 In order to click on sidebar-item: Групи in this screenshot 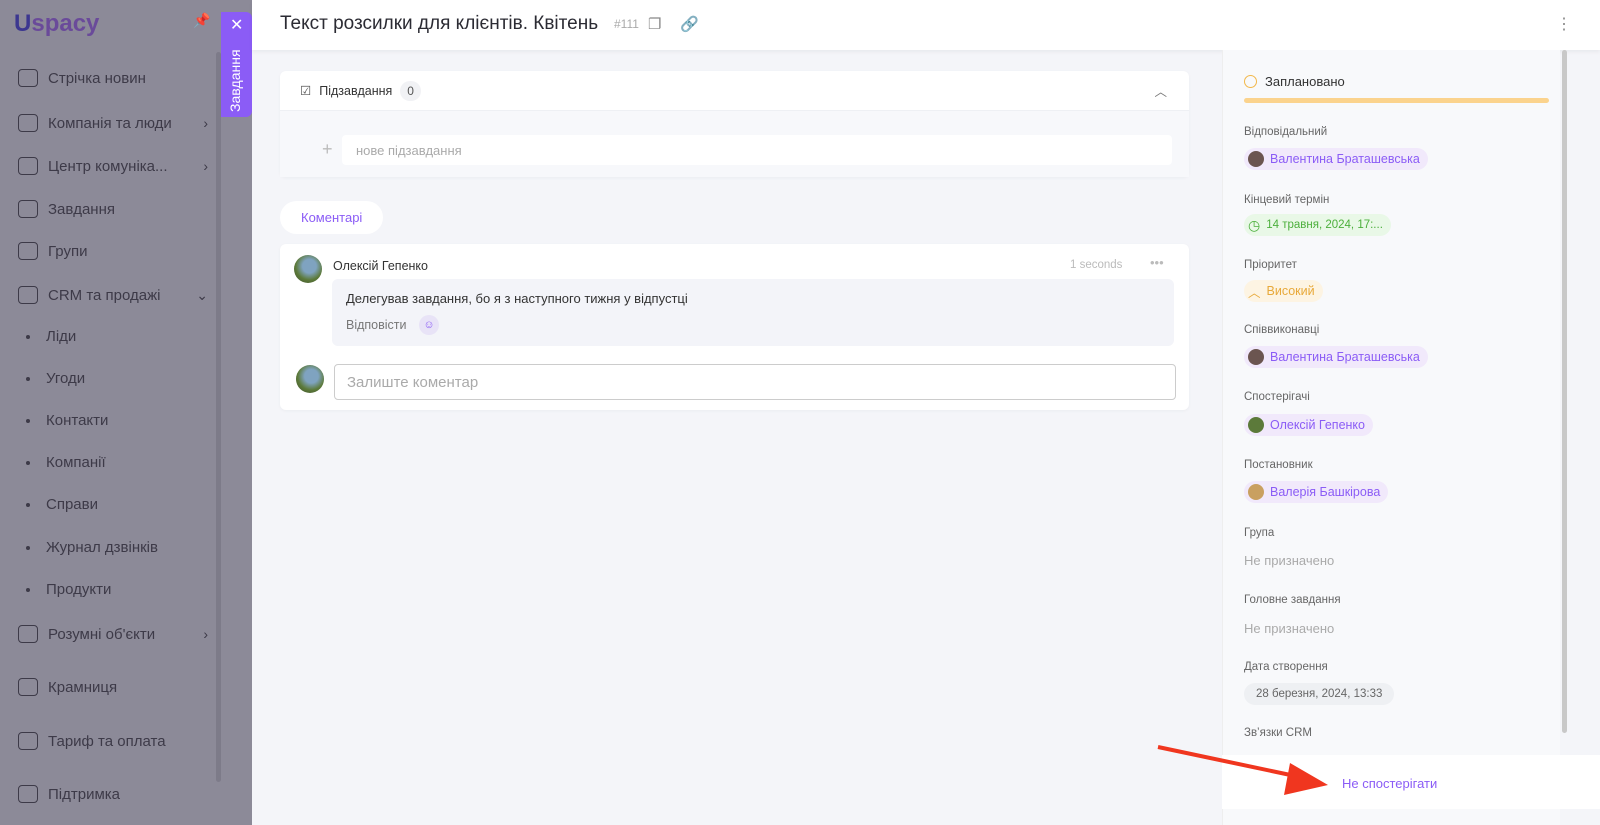, I will do `click(113, 251)`.